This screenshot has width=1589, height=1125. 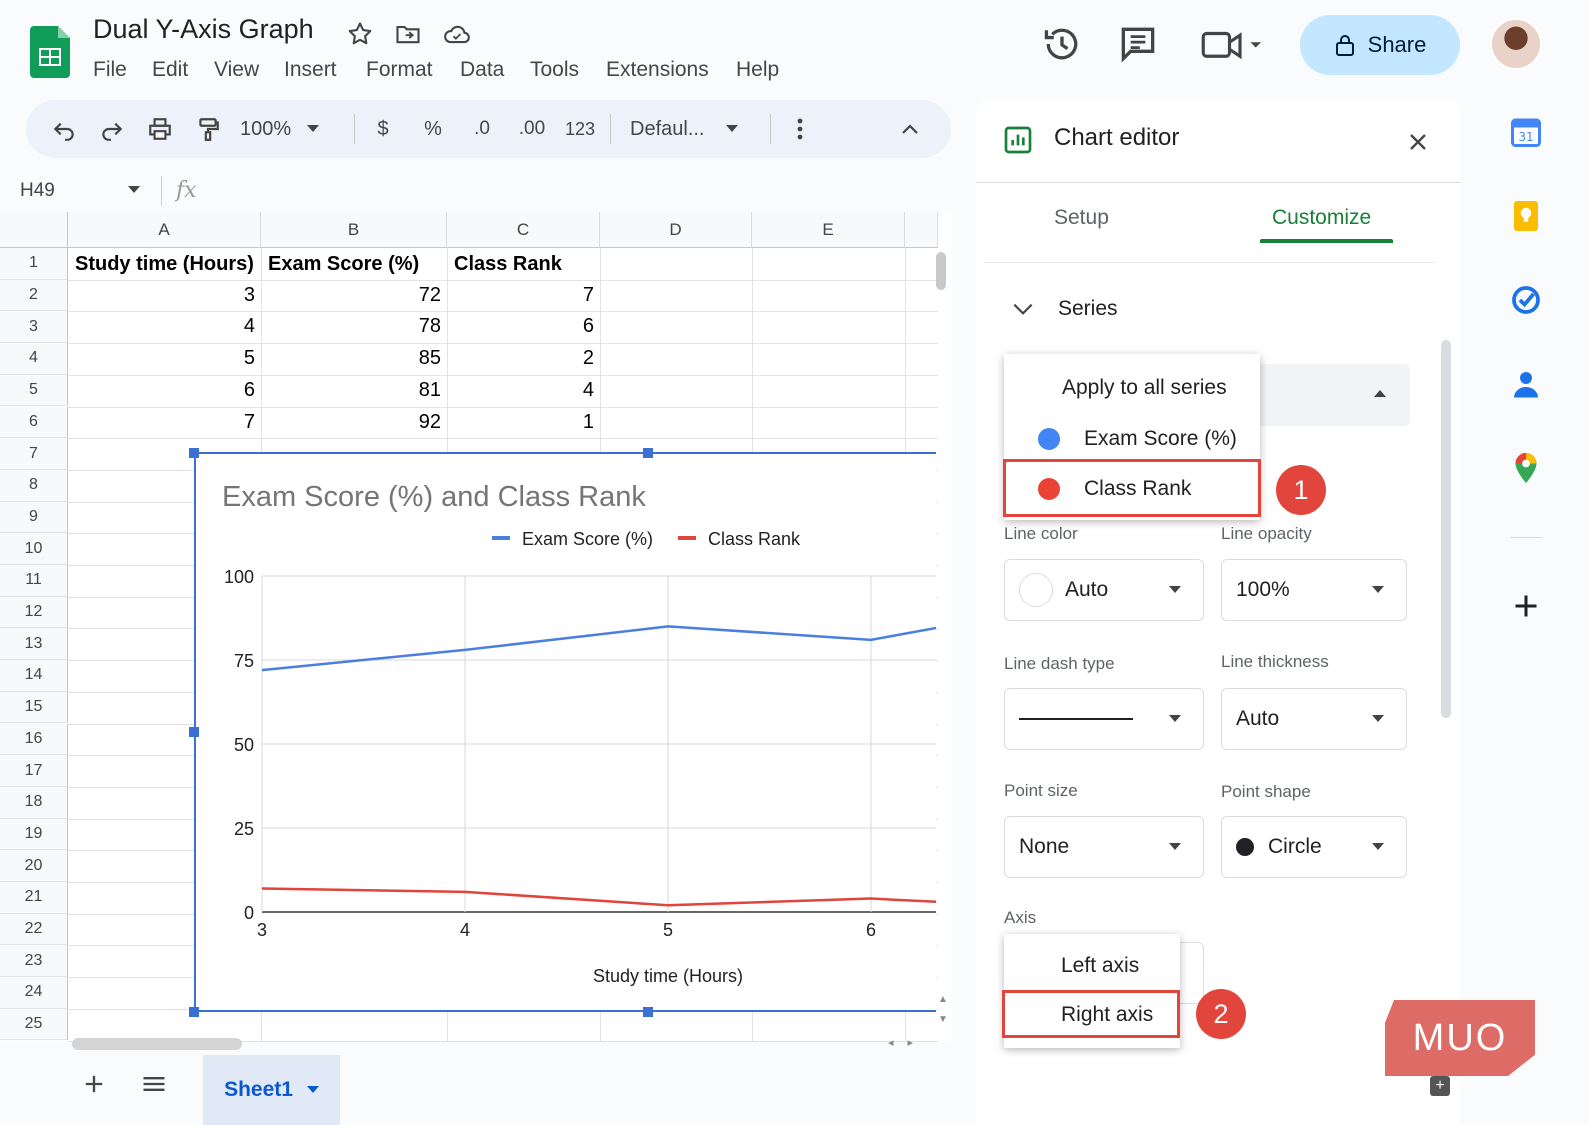 I want to click on version-history-icon, so click(x=1064, y=46).